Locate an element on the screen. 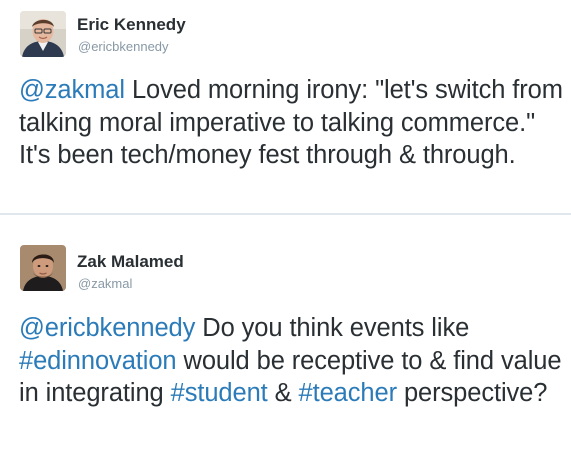  tweet-text-segment: & is located at coordinates (283, 393).